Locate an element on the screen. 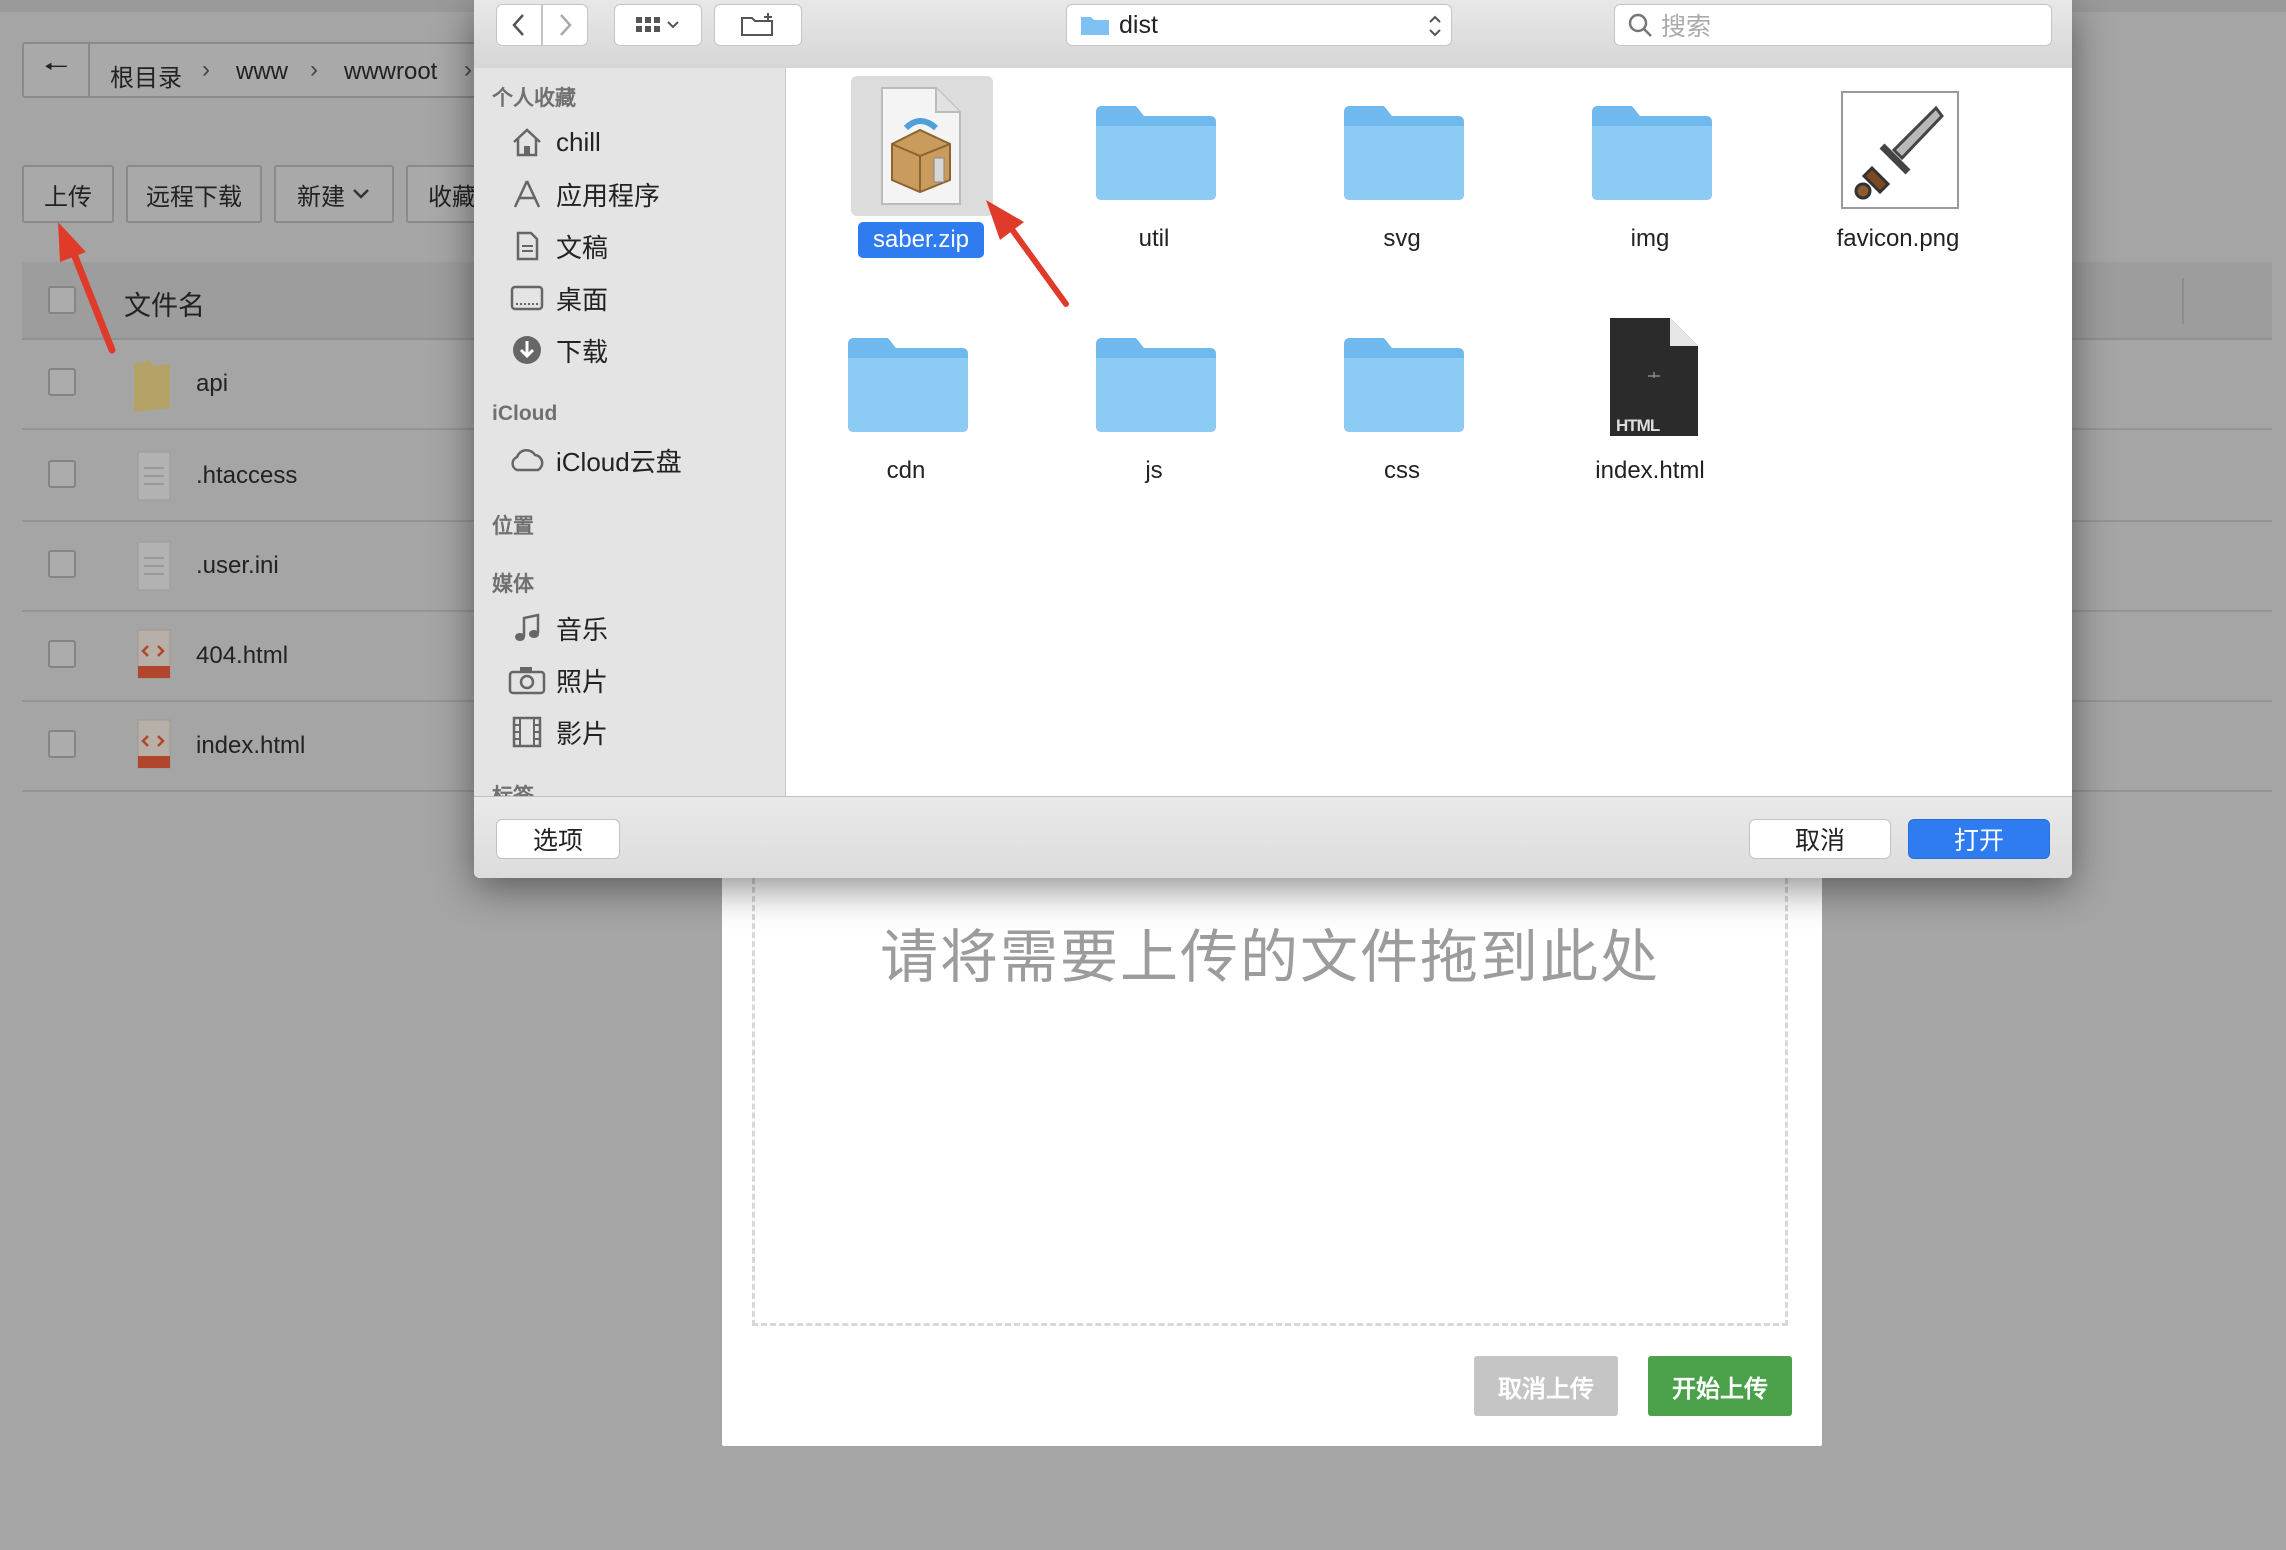  file-icon is located at coordinates (154, 566).